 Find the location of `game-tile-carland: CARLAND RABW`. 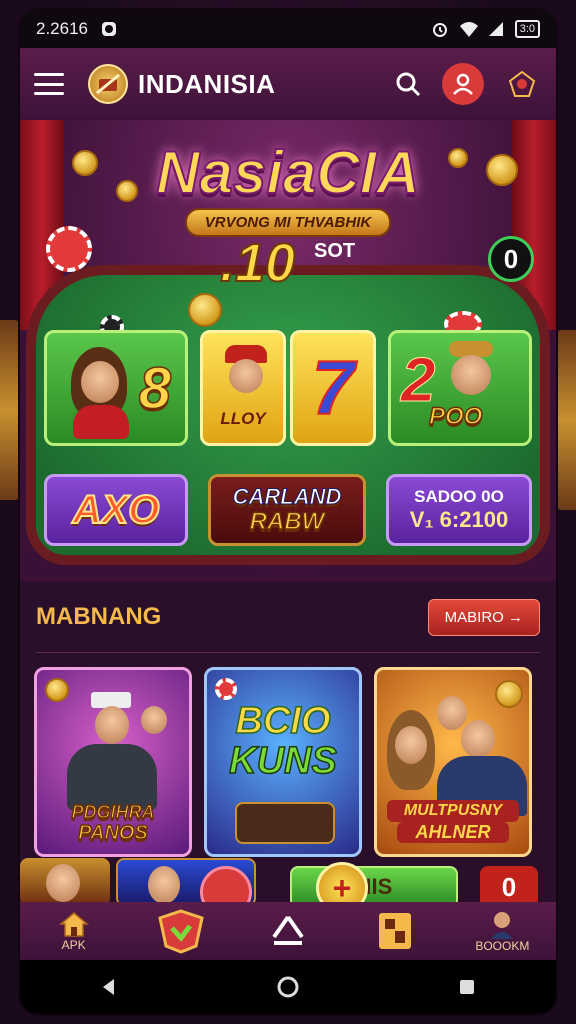

game-tile-carland: CARLAND RABW is located at coordinates (287, 510).